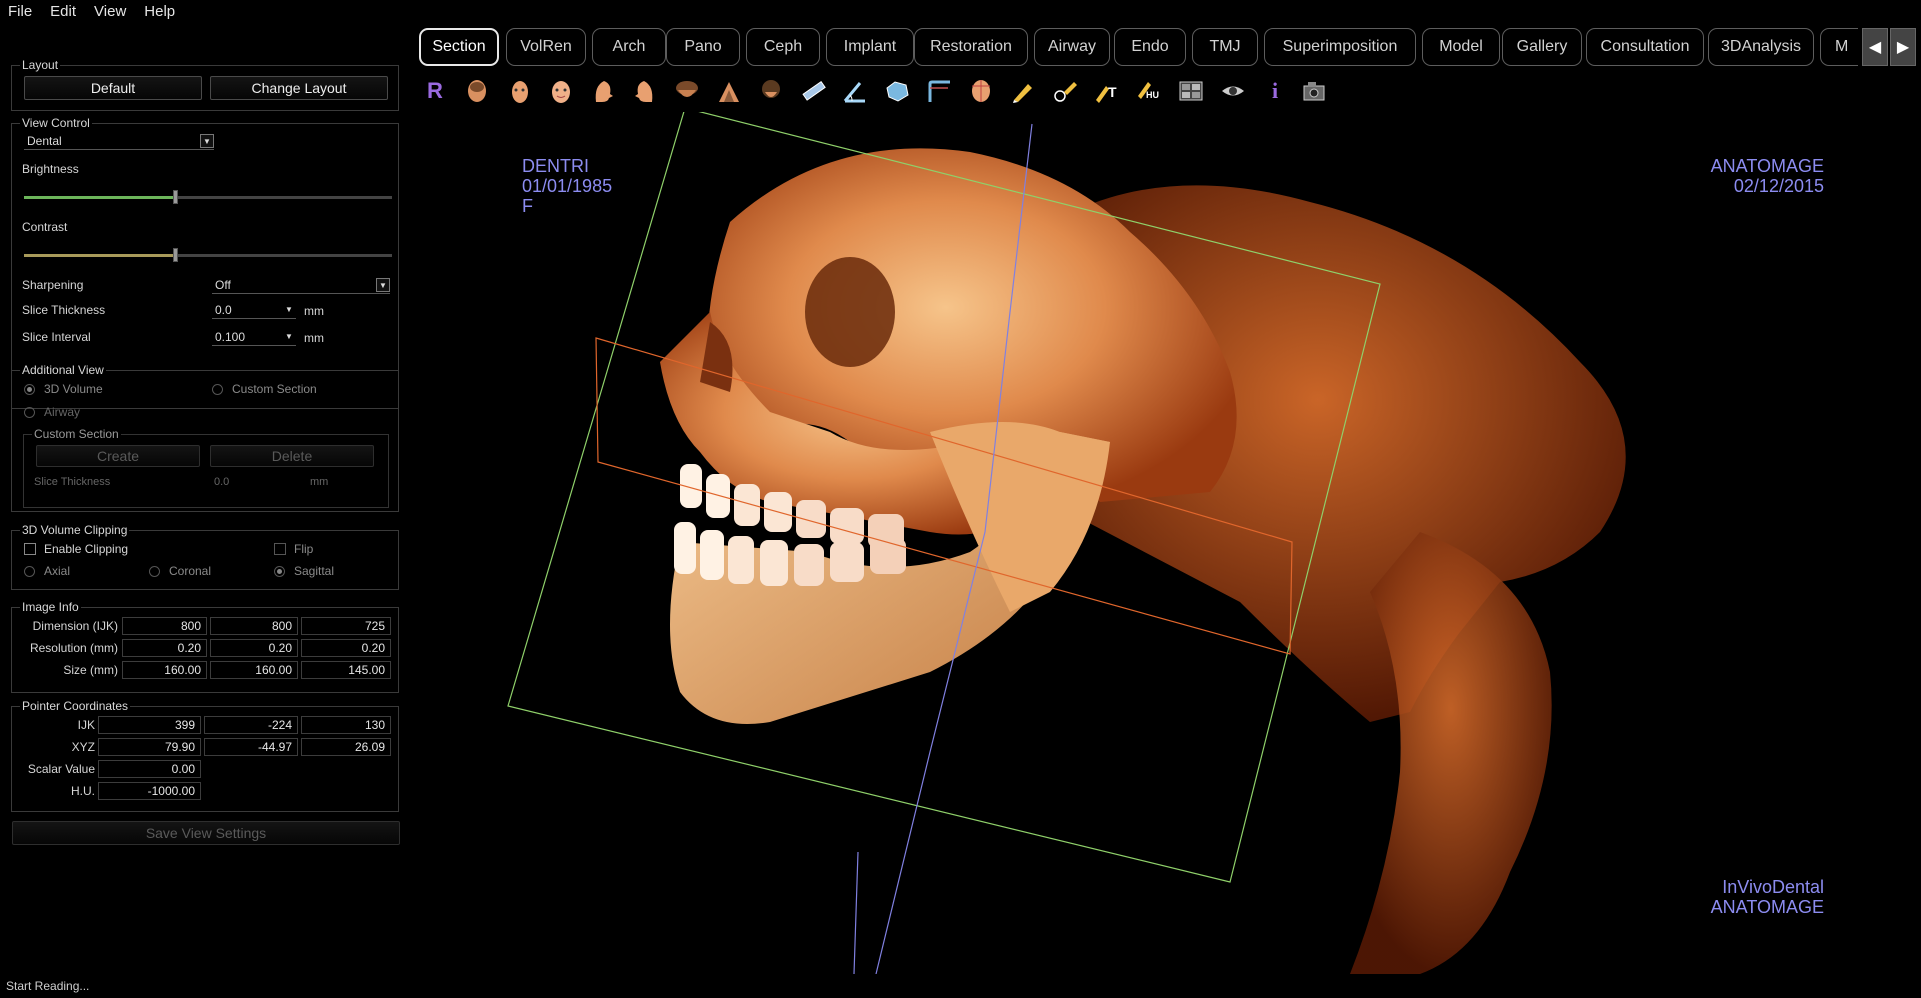 The image size is (1921, 998). I want to click on eye-icon, so click(1233, 91).